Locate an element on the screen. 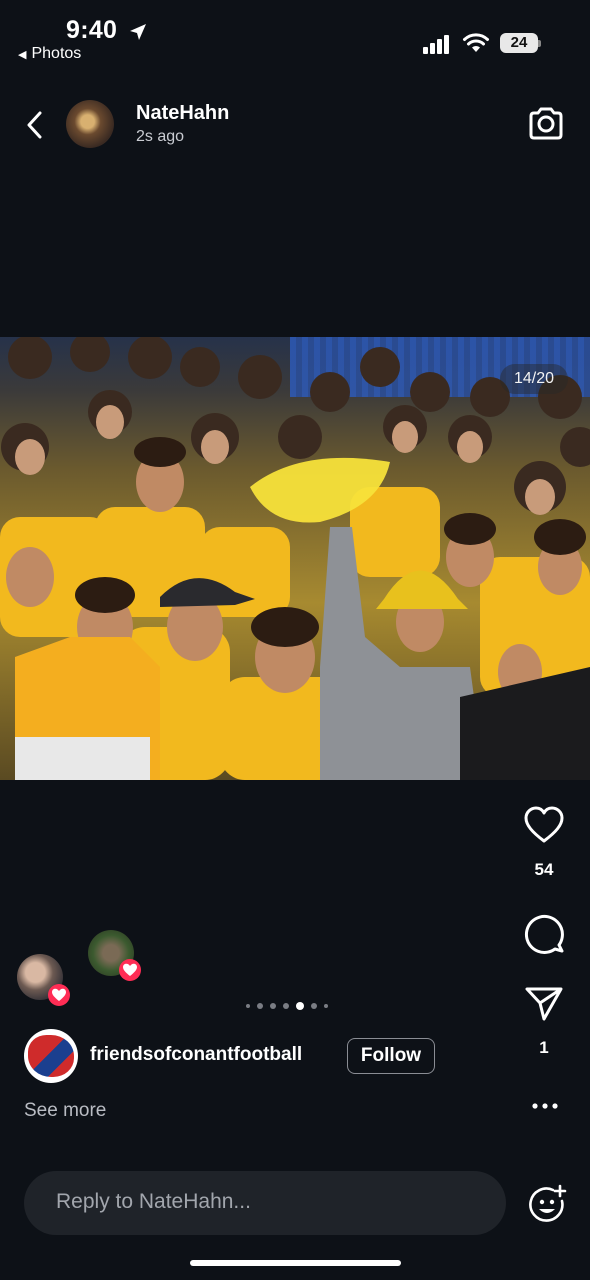 The width and height of the screenshot is (590, 1280). account-avatar is located at coordinates (51, 1056).